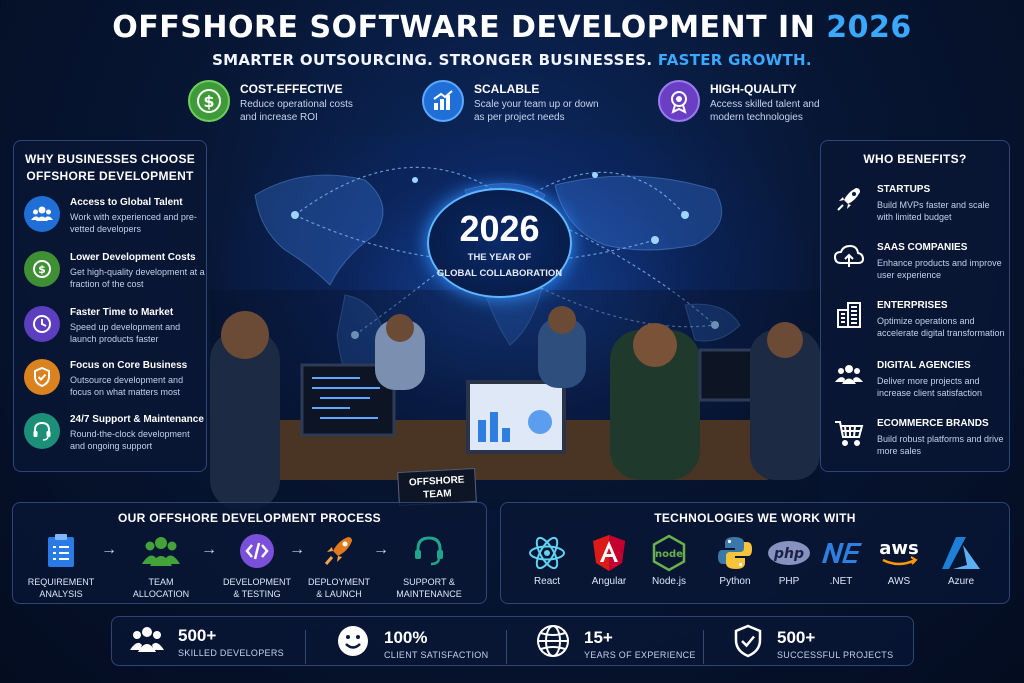  What do you see at coordinates (499, 243) in the screenshot?
I see `year-hub-circle: 2026 THE YEAR OF GLOBAL COLLABORATION` at bounding box center [499, 243].